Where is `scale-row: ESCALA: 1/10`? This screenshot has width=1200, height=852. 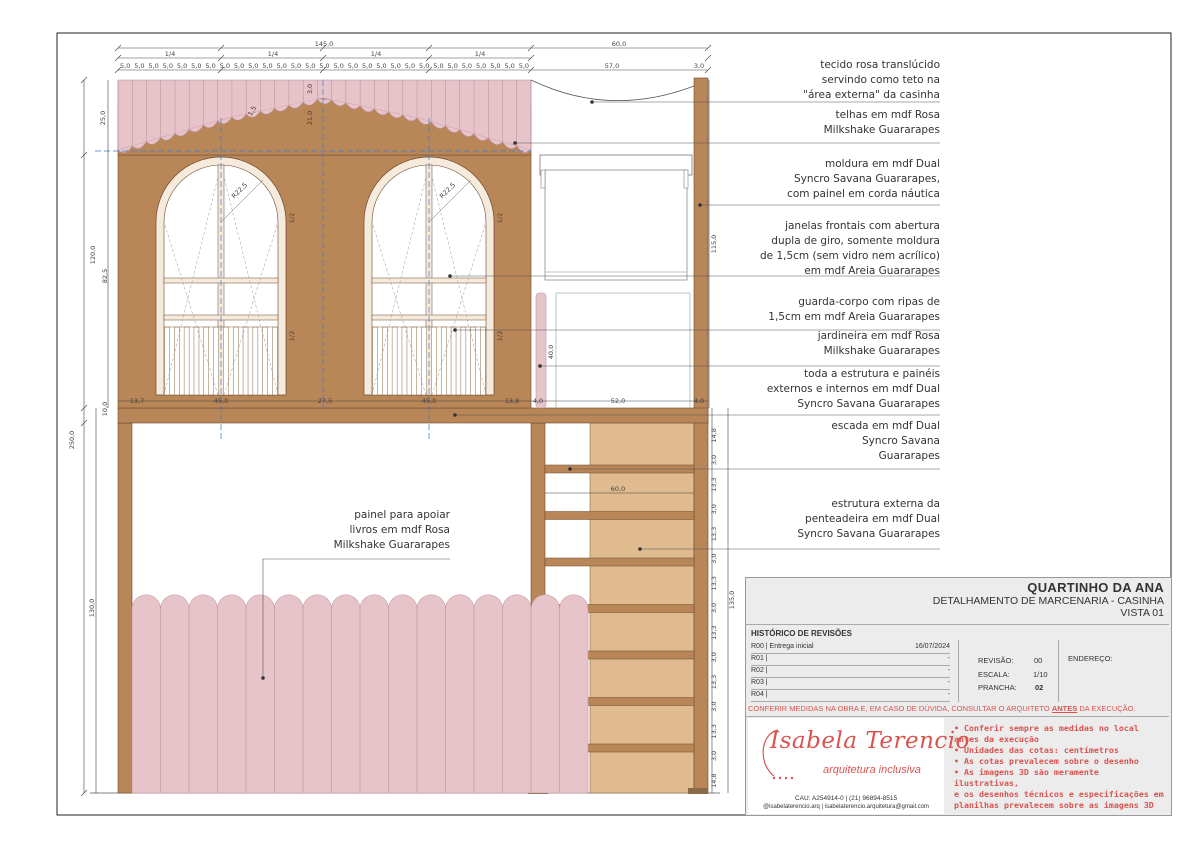
scale-row: ESCALA: 1/10 is located at coordinates (1013, 675).